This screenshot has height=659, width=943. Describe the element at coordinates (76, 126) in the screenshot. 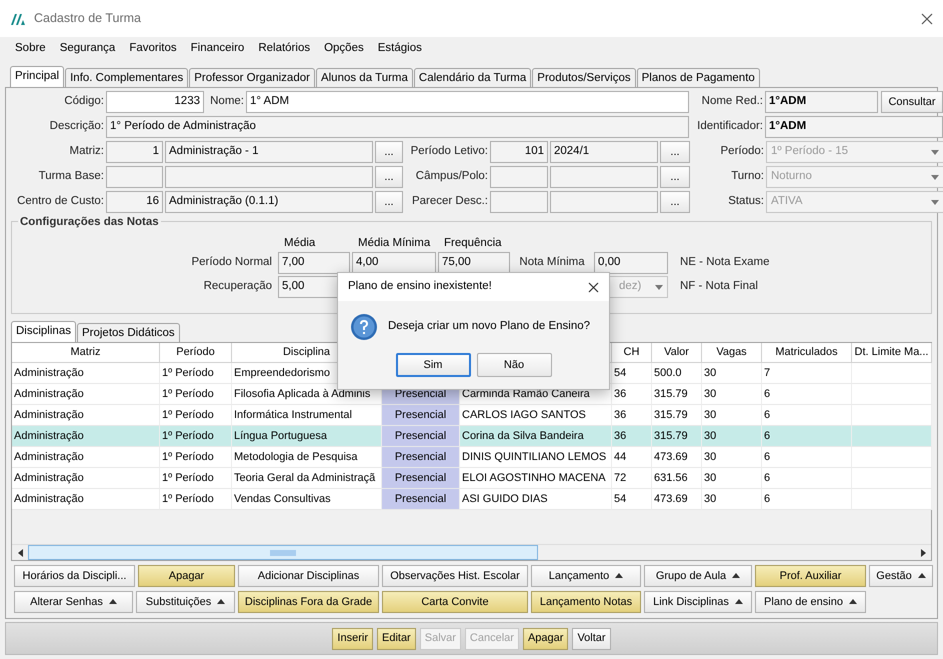

I see `field-label: Descrição:` at that location.